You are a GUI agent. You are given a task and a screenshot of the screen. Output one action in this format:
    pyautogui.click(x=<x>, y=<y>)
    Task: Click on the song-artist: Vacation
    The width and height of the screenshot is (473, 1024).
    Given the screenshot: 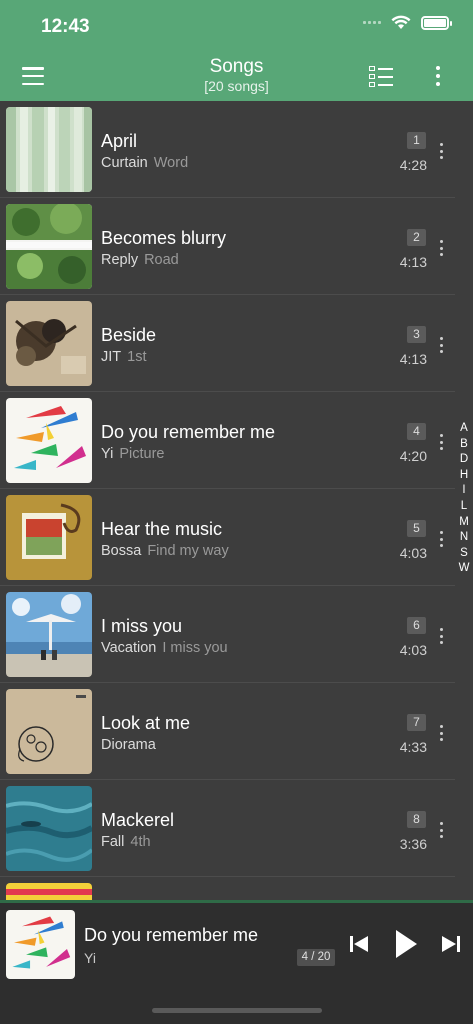 What is the action you would take?
    pyautogui.click(x=129, y=648)
    